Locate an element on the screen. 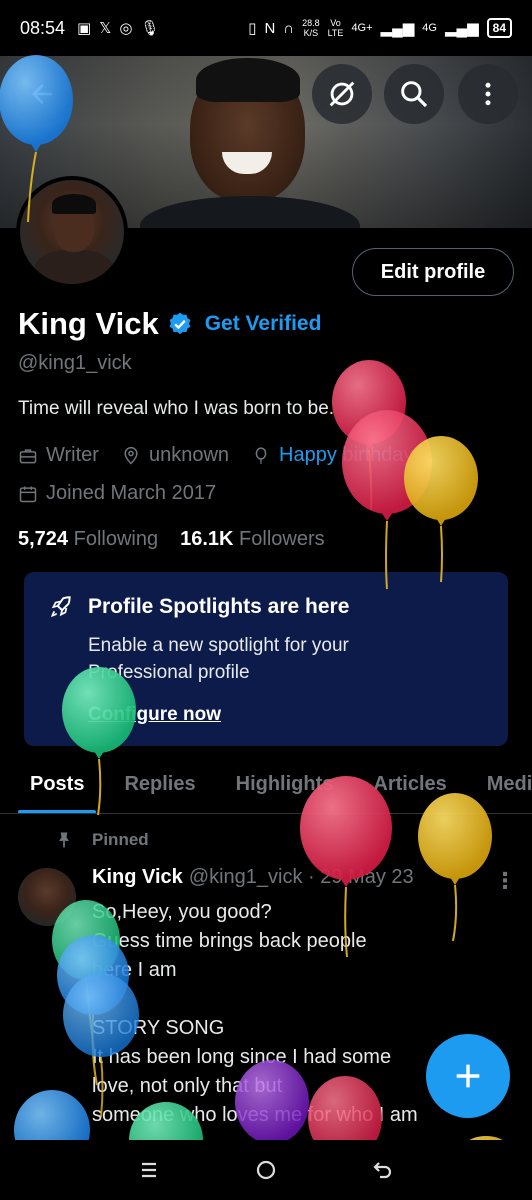 The width and height of the screenshot is (532, 1200). tweet-handle-date: @king1_vick · 29 May 23 is located at coordinates (301, 877).